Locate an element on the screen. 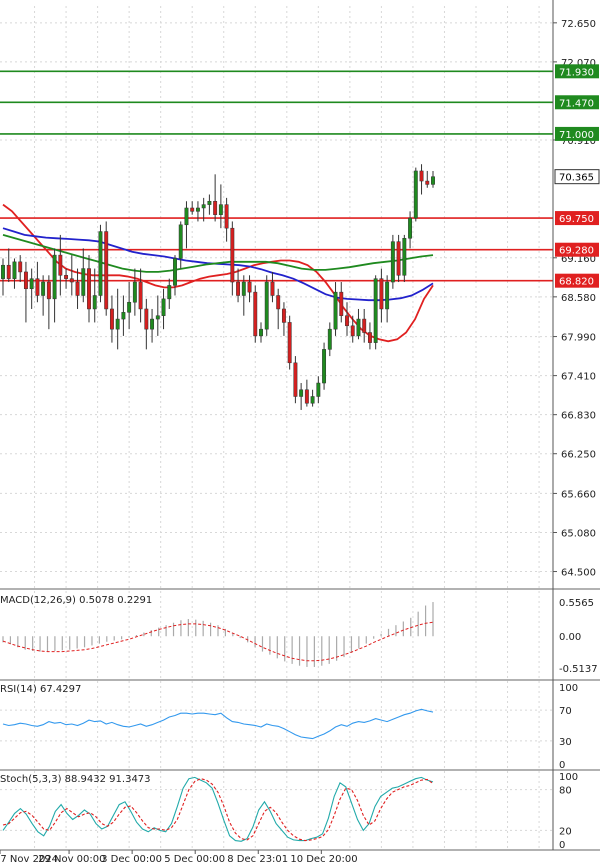 The image size is (600, 863). rsi-line is located at coordinates (218, 724).